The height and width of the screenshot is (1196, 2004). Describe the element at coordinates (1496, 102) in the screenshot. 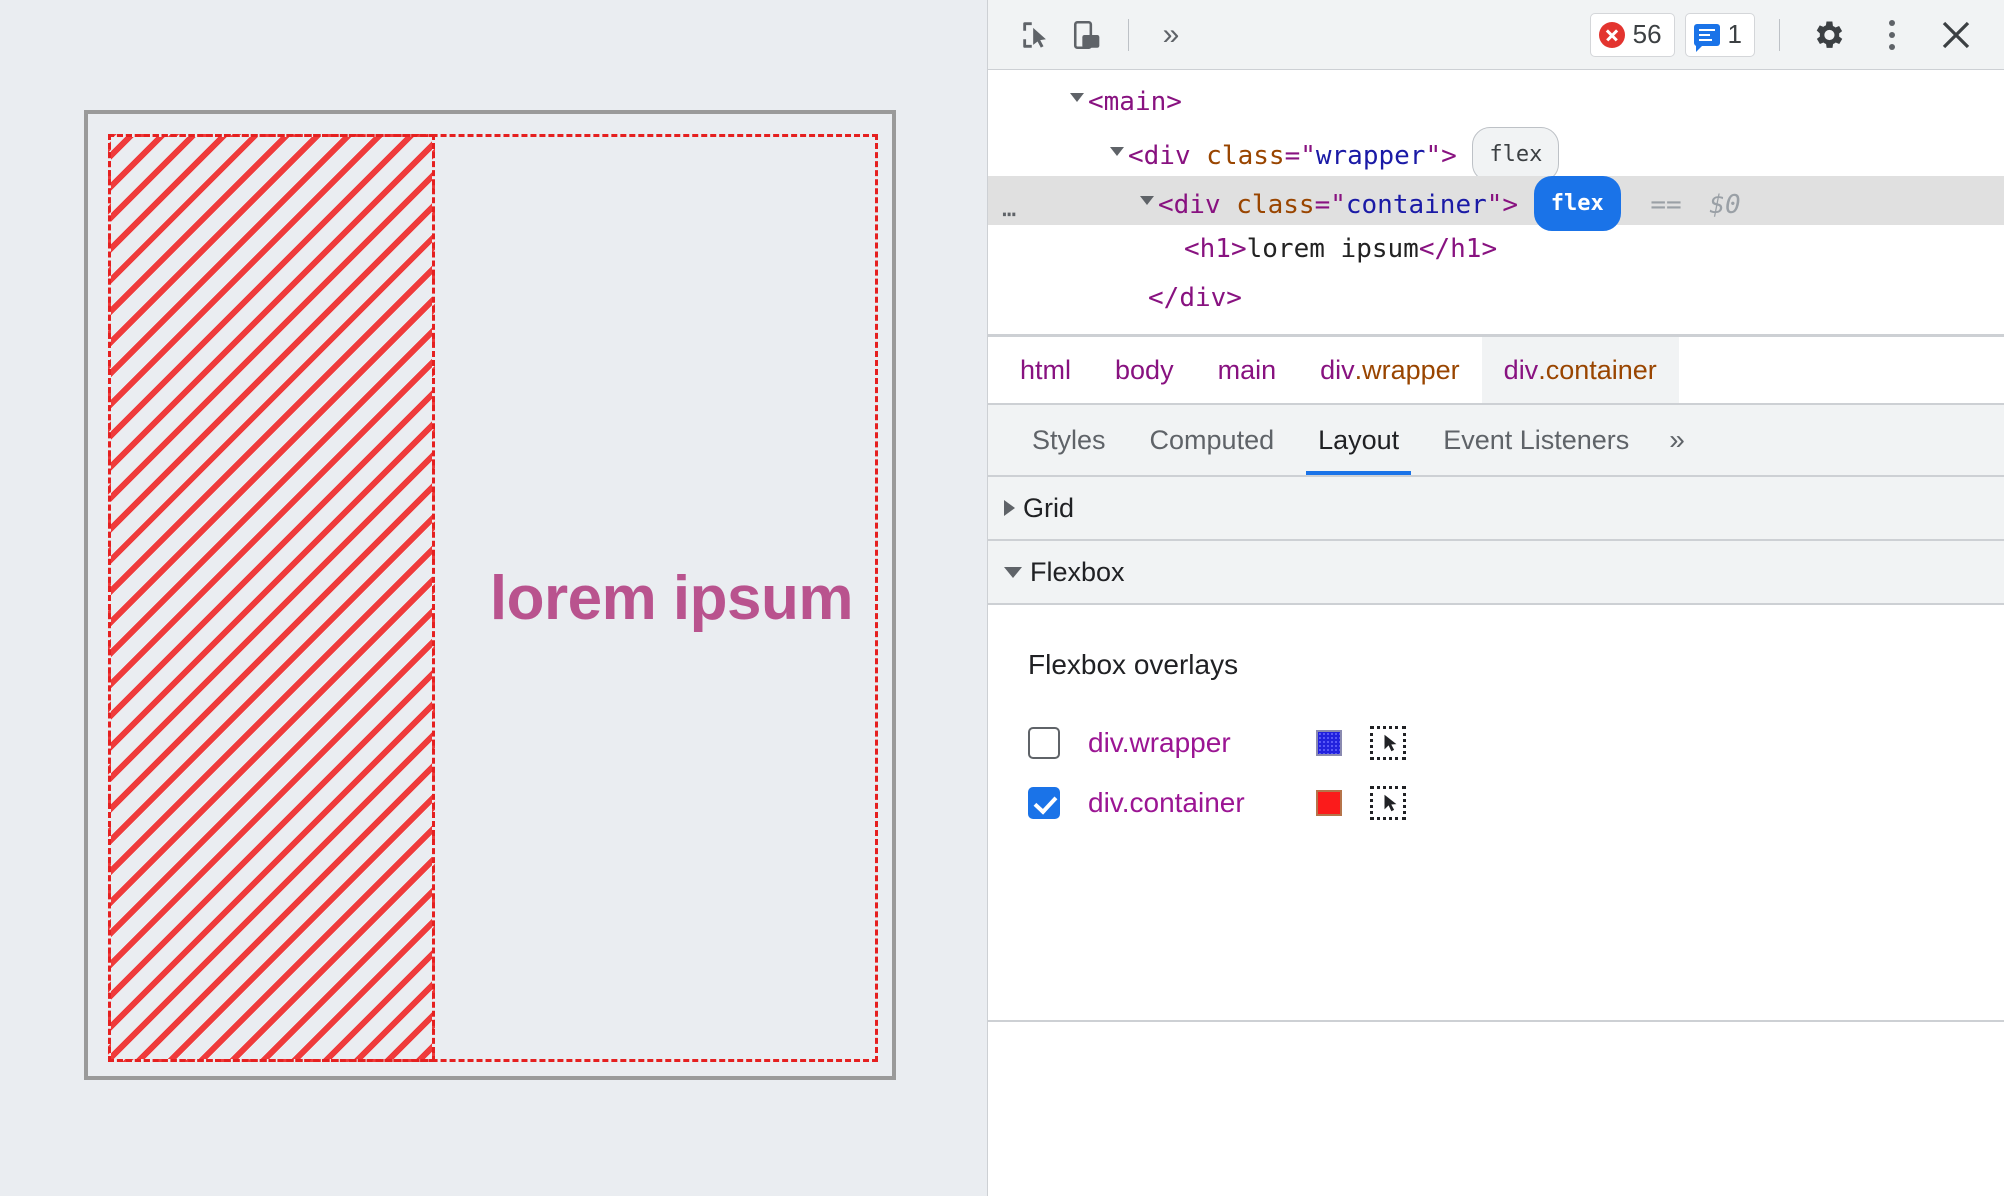

I see `dom-node-main: <main>` at that location.